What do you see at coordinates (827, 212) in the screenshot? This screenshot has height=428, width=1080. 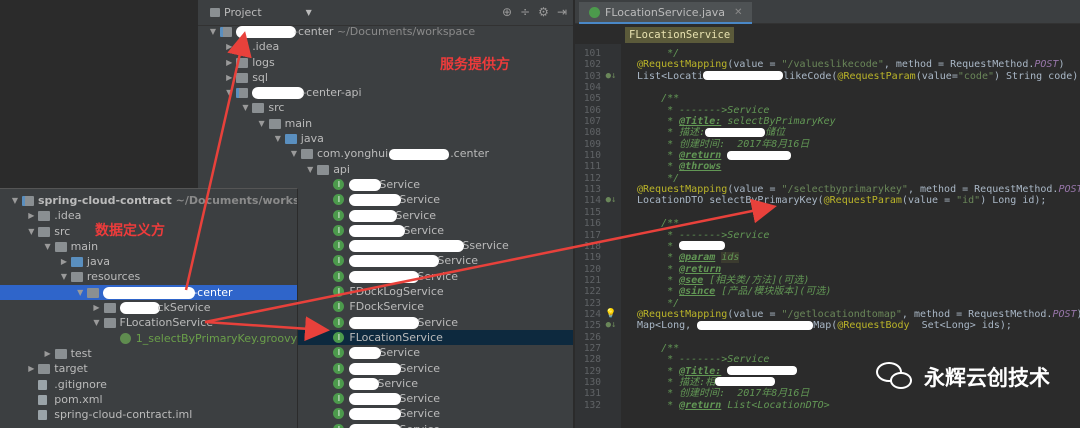 I see `code-line: 115` at bounding box center [827, 212].